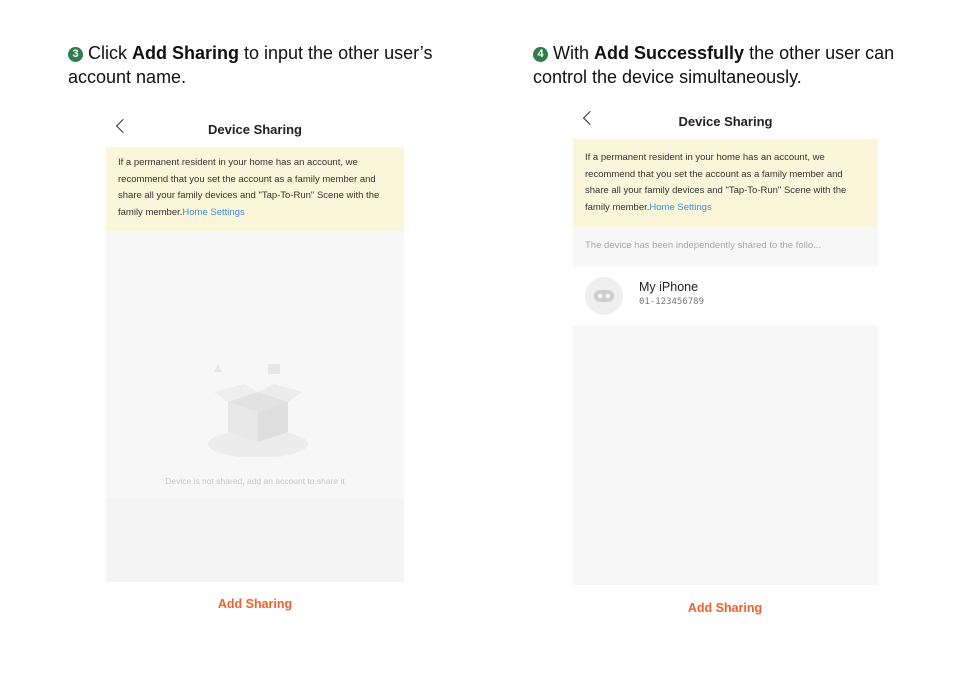 This screenshot has width=971, height=692. Describe the element at coordinates (672, 302) in the screenshot. I see `shared-user-account: 01-123456789` at that location.